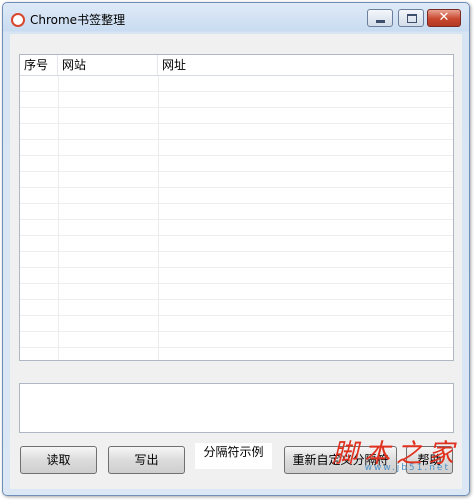 This screenshot has height=500, width=474. Describe the element at coordinates (407, 468) in the screenshot. I see `watermark-url: www.jb51.net` at that location.